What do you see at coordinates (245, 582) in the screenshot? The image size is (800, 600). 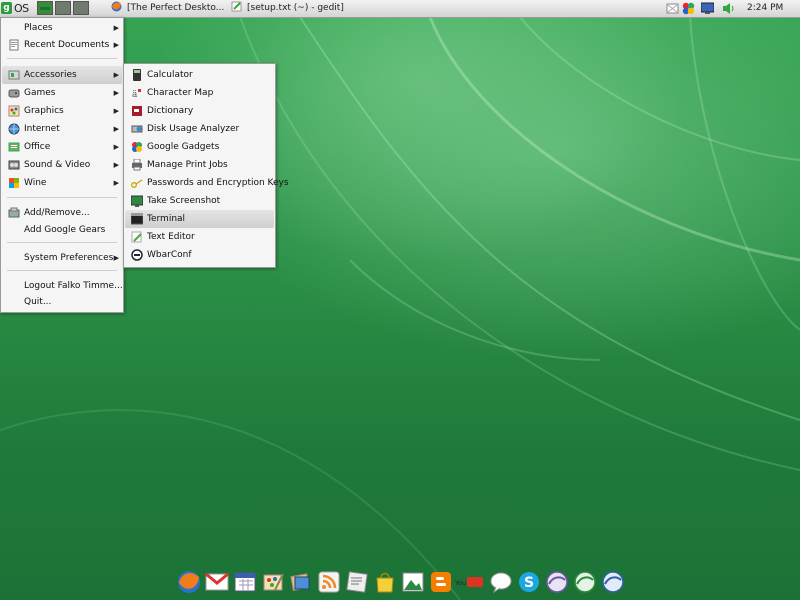 I see `calendar-icon` at bounding box center [245, 582].